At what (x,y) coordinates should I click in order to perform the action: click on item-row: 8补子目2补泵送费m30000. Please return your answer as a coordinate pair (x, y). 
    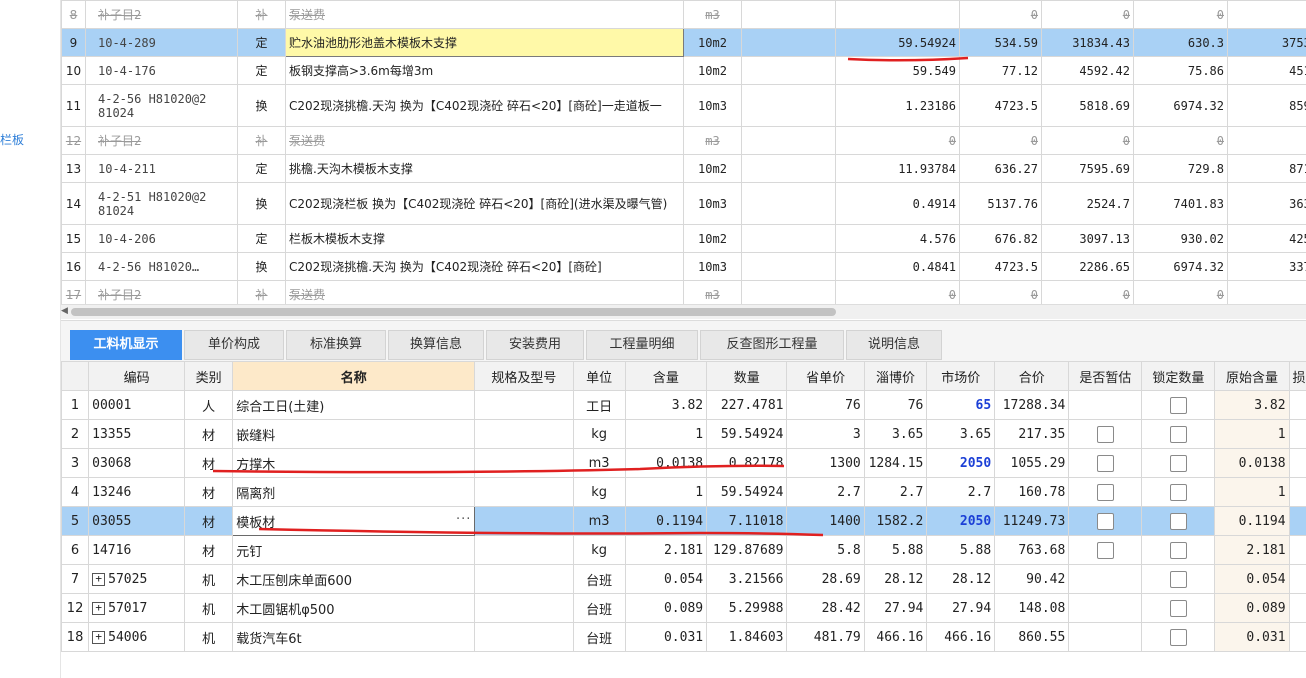
    Looking at the image, I should click on (683, 14).